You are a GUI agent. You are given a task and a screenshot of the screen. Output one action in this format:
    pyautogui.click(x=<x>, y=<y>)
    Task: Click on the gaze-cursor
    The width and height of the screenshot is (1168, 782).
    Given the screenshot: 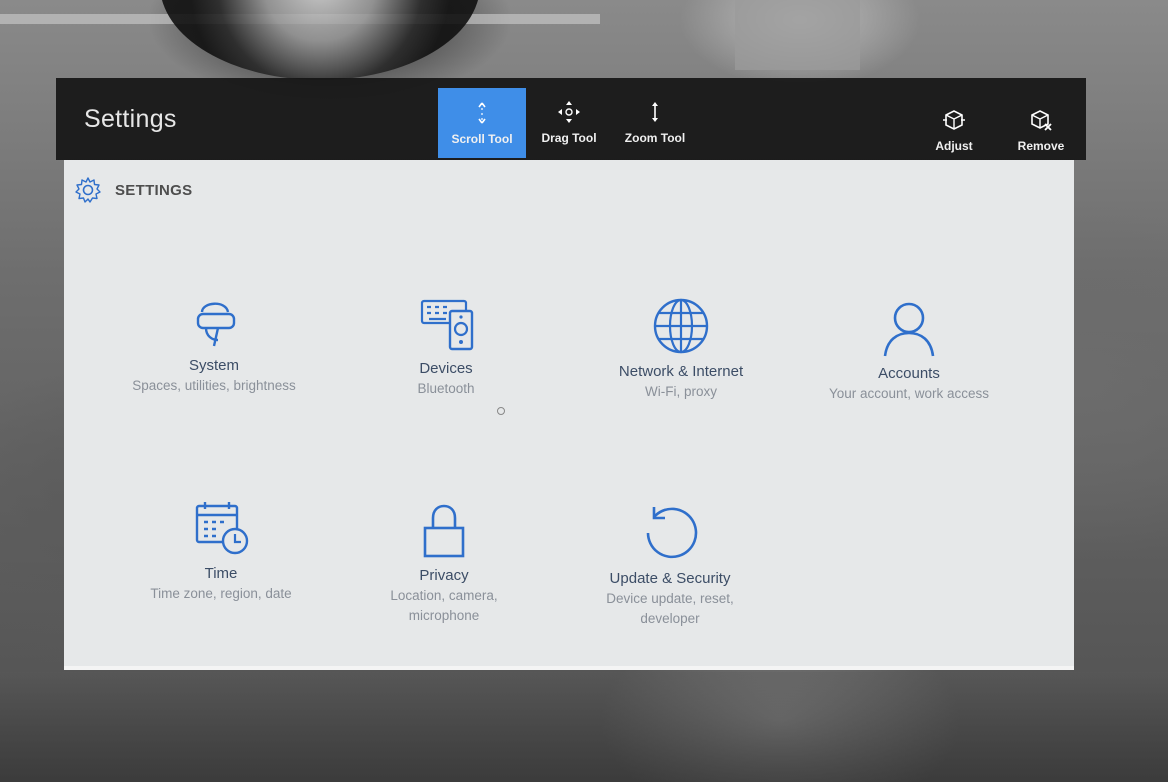 What is the action you would take?
    pyautogui.click(x=501, y=411)
    